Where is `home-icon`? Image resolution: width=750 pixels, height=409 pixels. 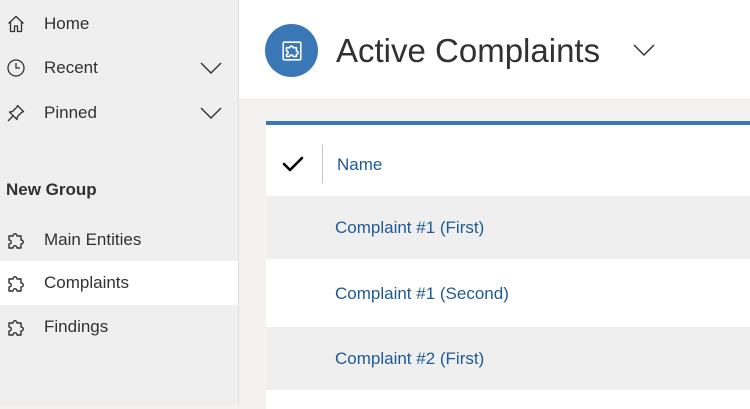
home-icon is located at coordinates (16, 24).